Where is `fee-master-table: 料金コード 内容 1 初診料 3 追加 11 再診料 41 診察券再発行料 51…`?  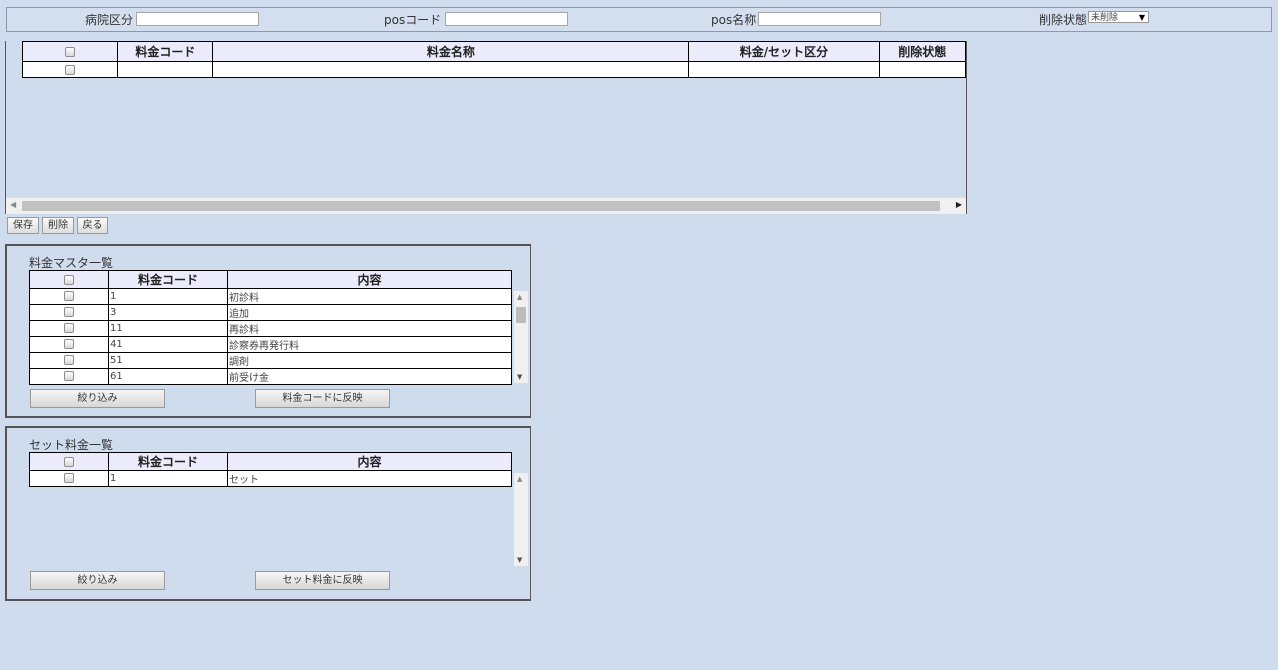 fee-master-table: 料金コード 内容 1 初診料 3 追加 11 再診料 41 診察券再発行料 51… is located at coordinates (270, 327).